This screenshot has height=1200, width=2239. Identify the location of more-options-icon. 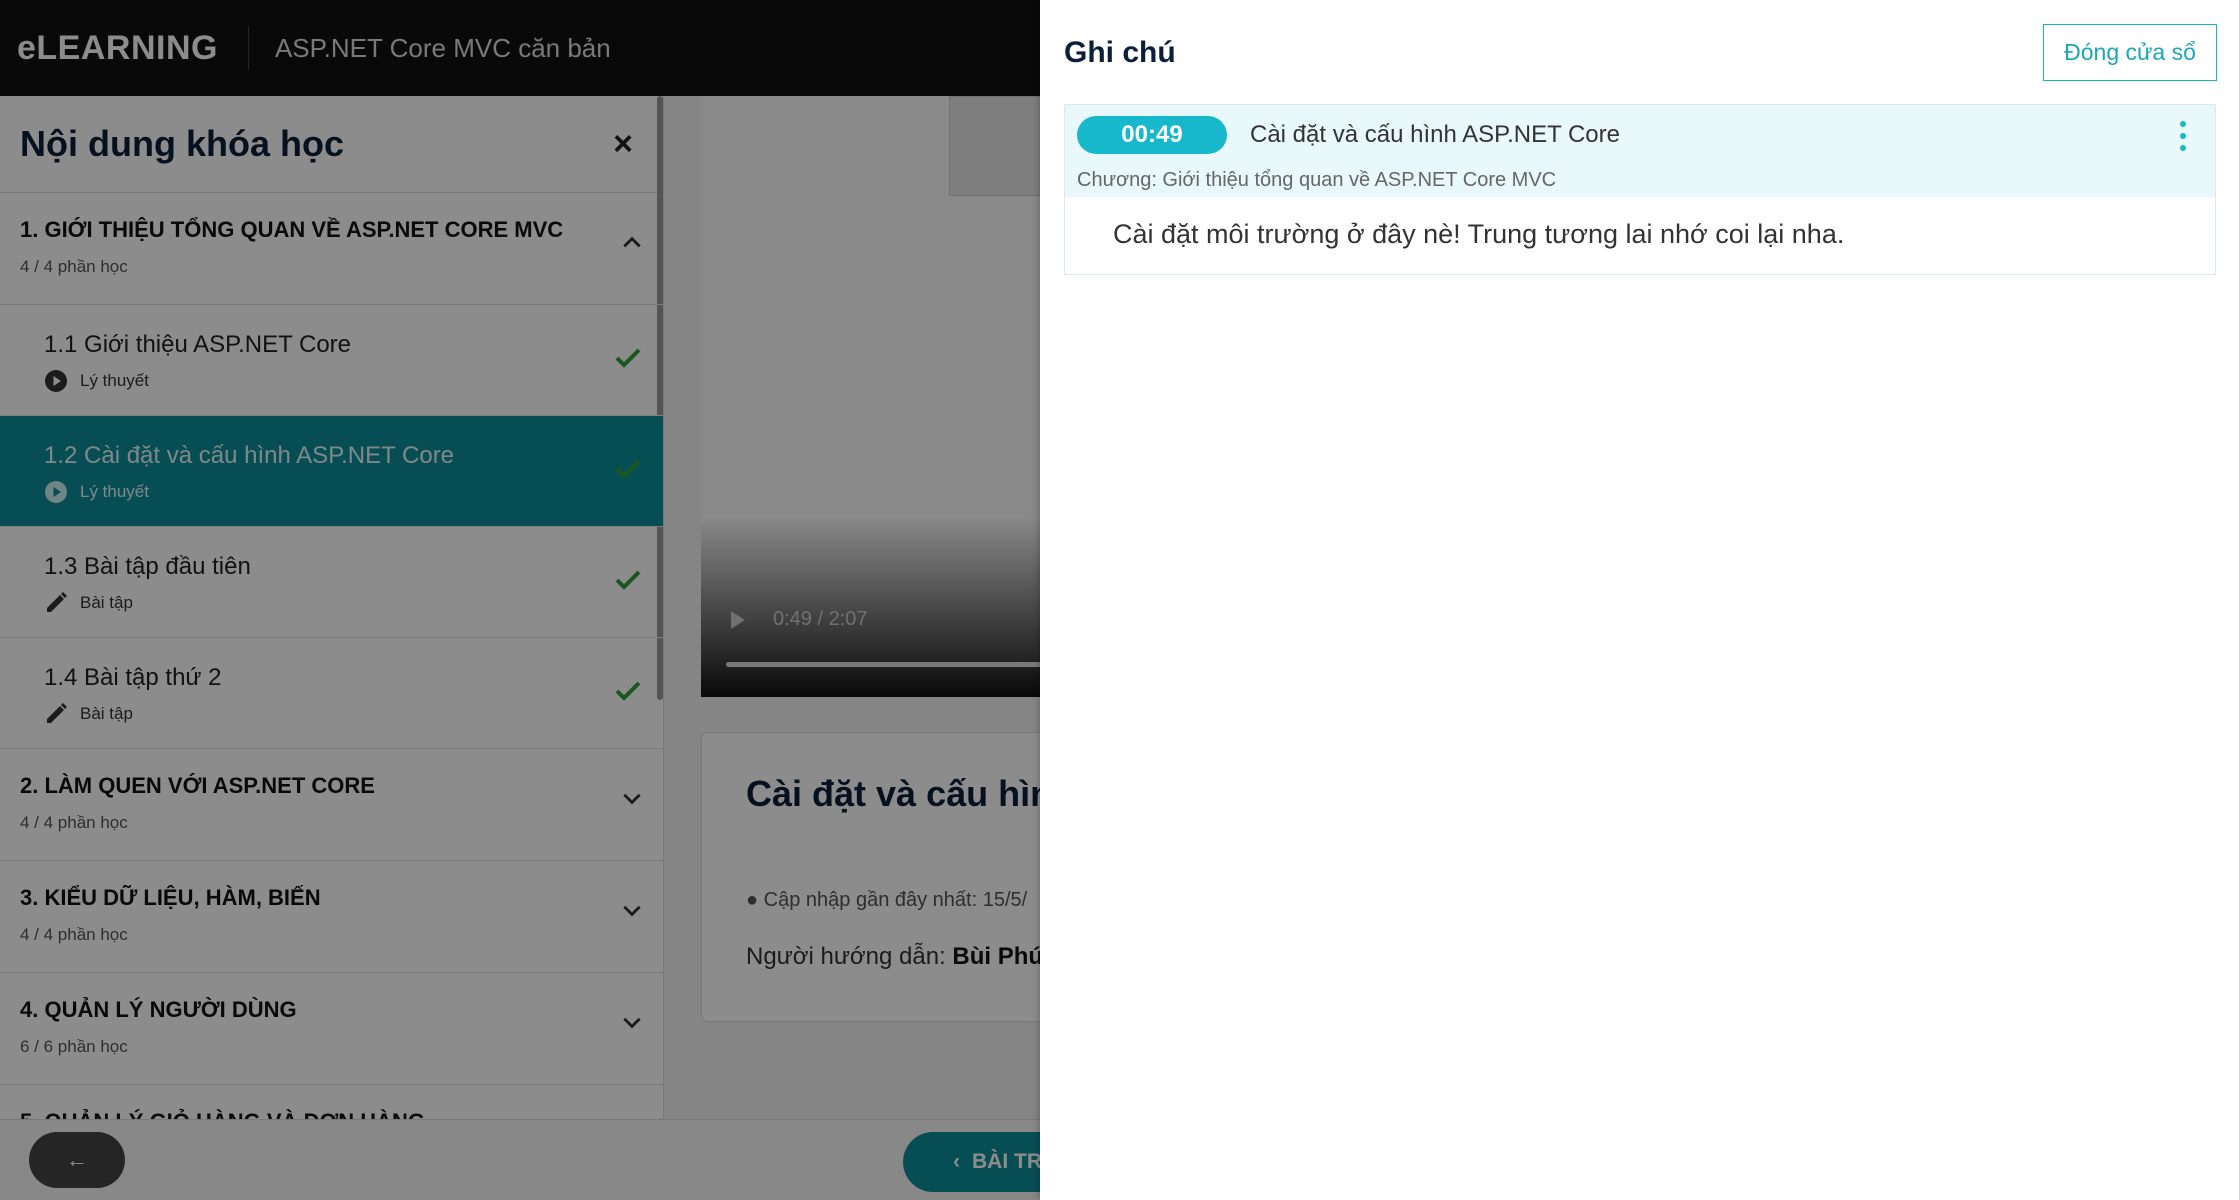
(2183, 136).